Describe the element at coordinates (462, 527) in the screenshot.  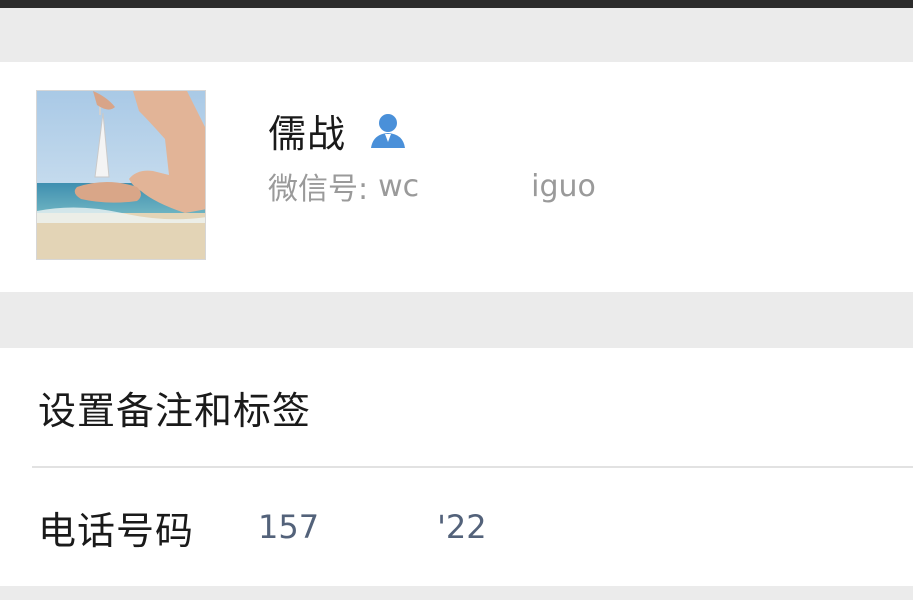
I see `phone-suffix: '22` at that location.